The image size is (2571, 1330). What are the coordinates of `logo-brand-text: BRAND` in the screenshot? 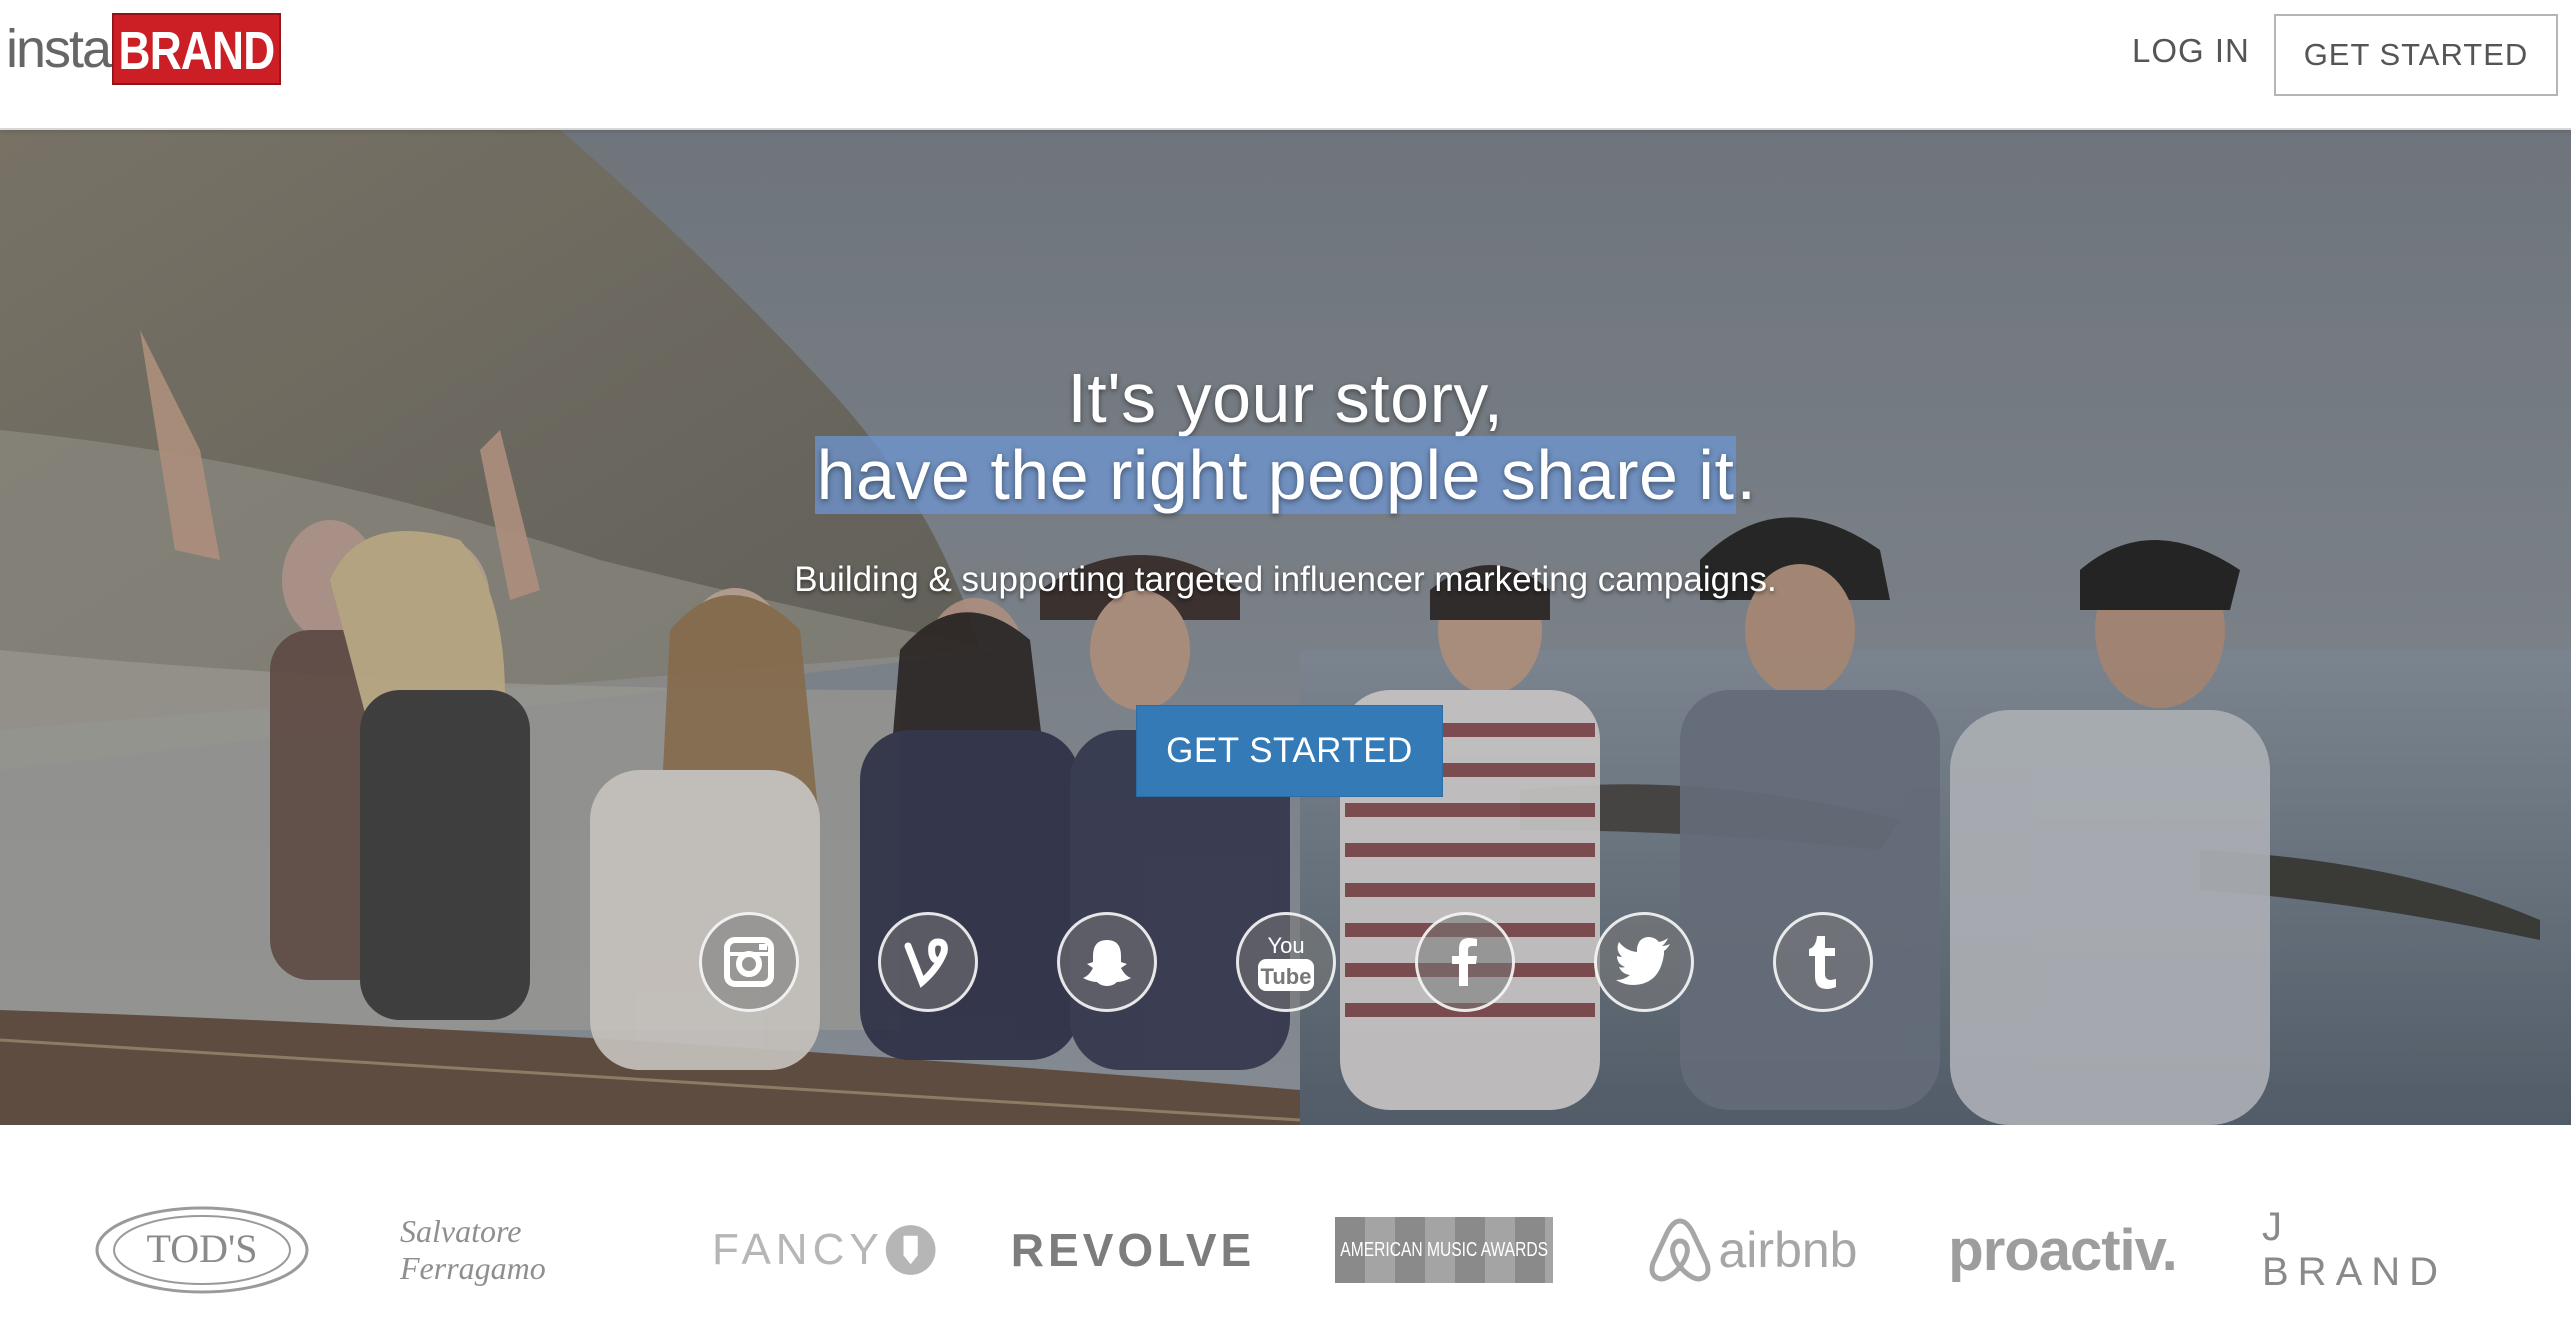 It's located at (196, 49).